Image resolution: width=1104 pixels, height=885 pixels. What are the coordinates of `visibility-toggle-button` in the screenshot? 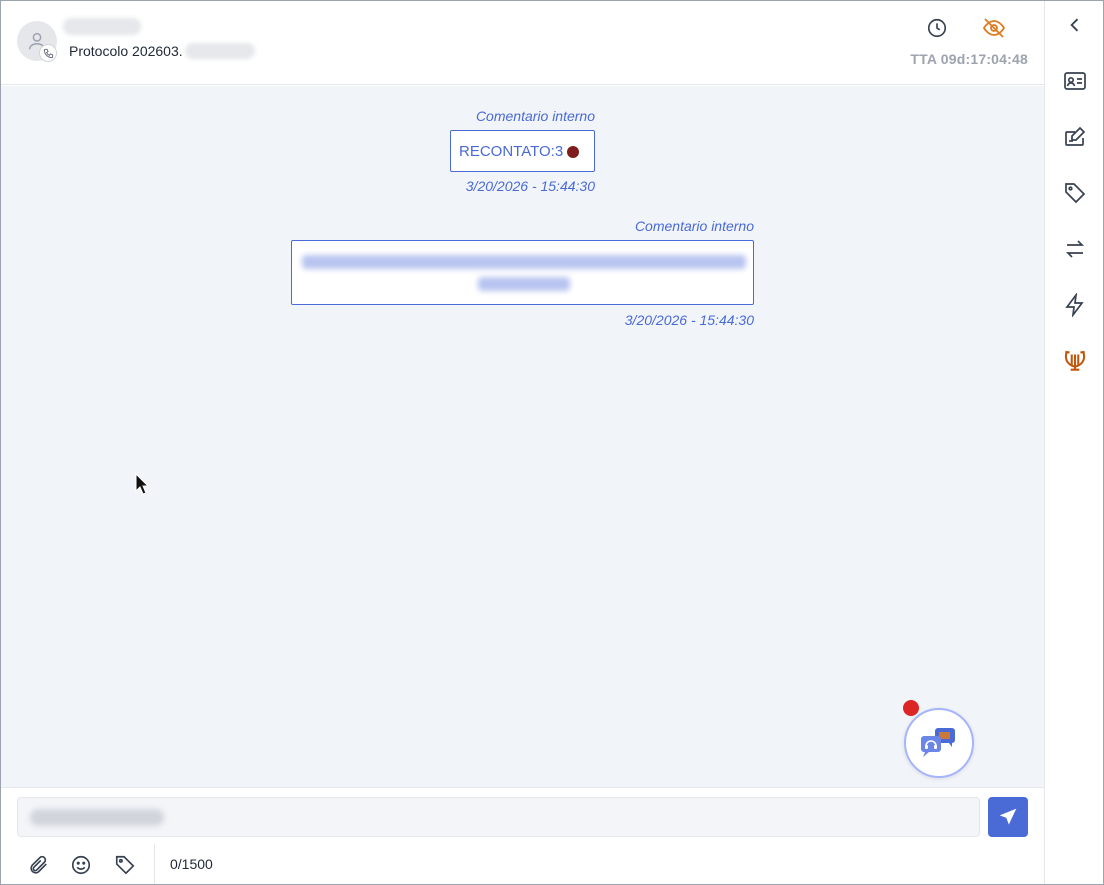 It's located at (994, 28).